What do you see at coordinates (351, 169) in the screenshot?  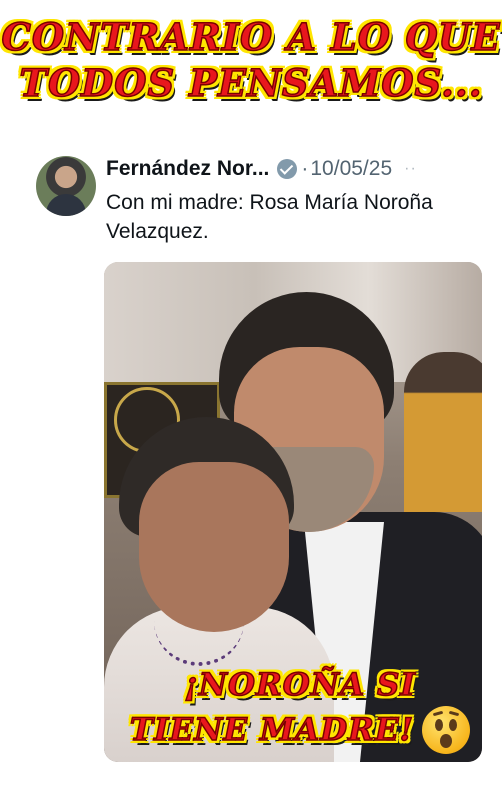 I see `tweet-date: 10/05/25` at bounding box center [351, 169].